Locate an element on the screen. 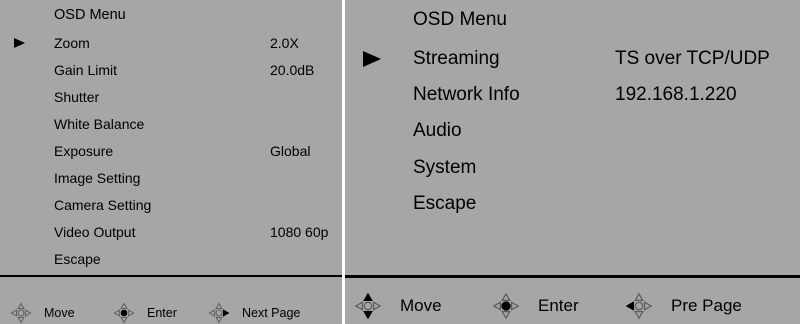 This screenshot has width=800, height=324. menu-item-image-setting: Image Setting is located at coordinates (171, 178).